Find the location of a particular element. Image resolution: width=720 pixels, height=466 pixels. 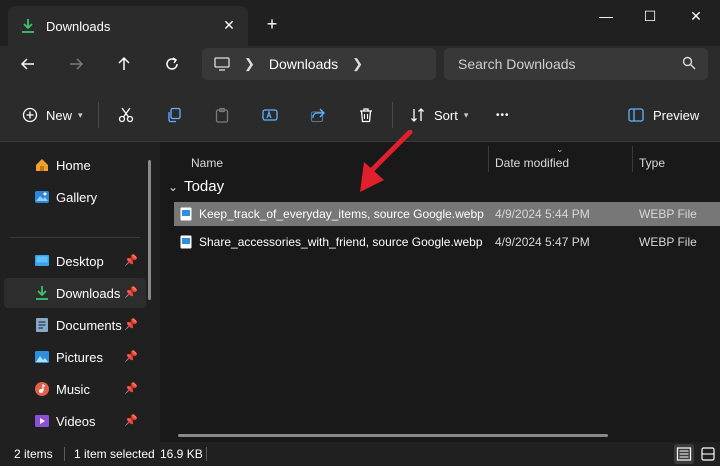

delete-button is located at coordinates (366, 115).